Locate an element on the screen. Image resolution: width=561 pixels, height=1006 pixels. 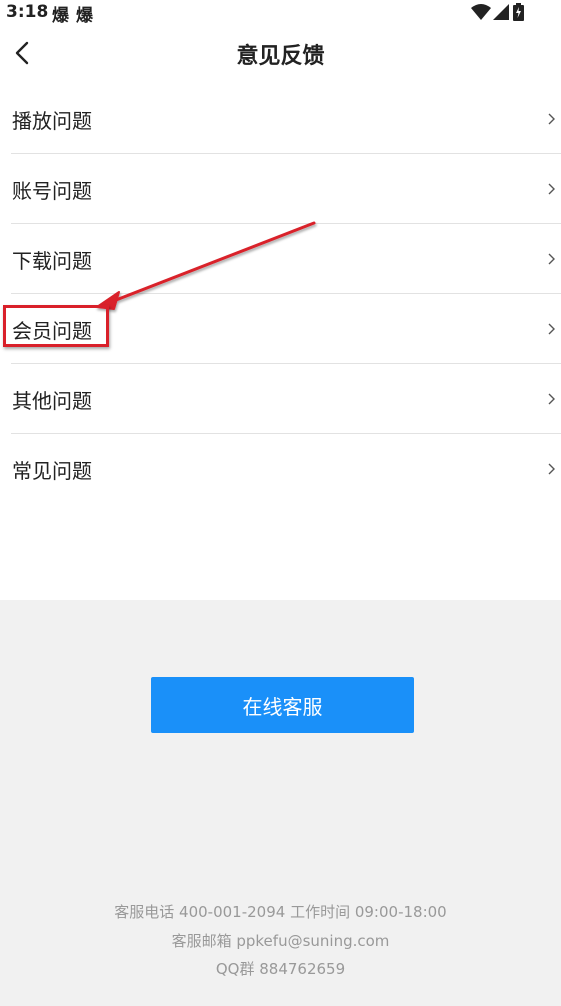
menu-item-faq: 常见问题 is located at coordinates (286, 469).